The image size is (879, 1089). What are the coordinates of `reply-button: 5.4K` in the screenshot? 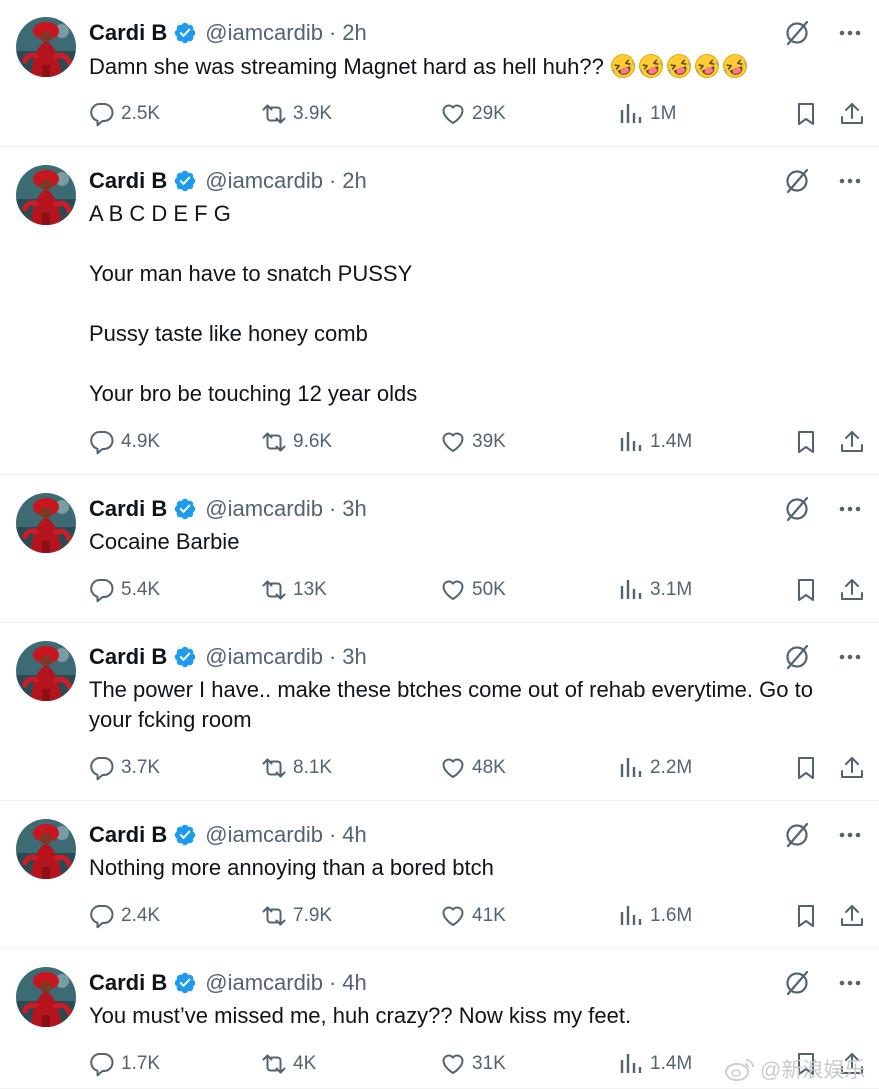 It's located at (124, 590).